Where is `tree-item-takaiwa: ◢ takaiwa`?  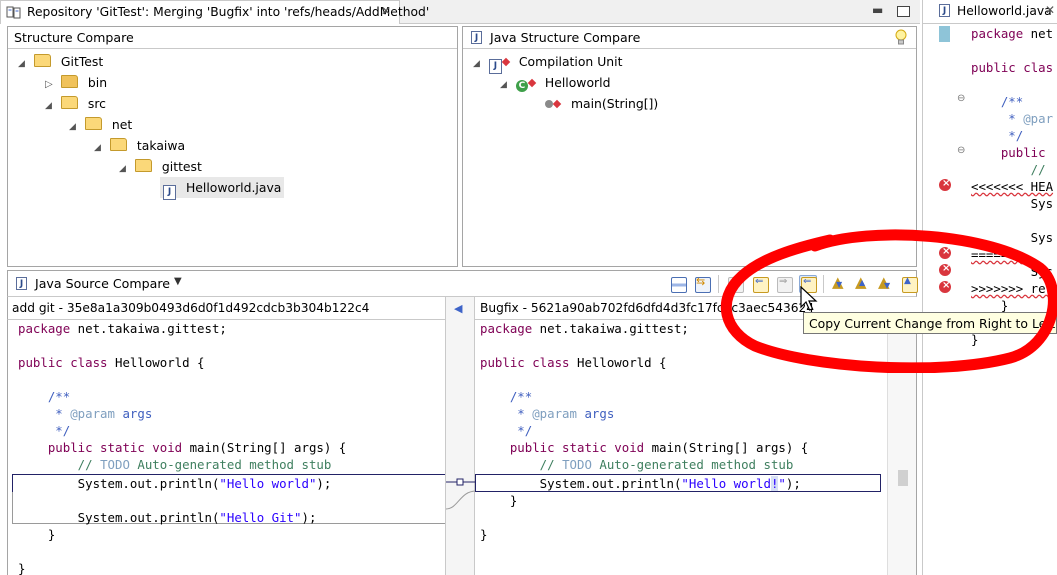 tree-item-takaiwa: ◢ takaiwa is located at coordinates (139, 145).